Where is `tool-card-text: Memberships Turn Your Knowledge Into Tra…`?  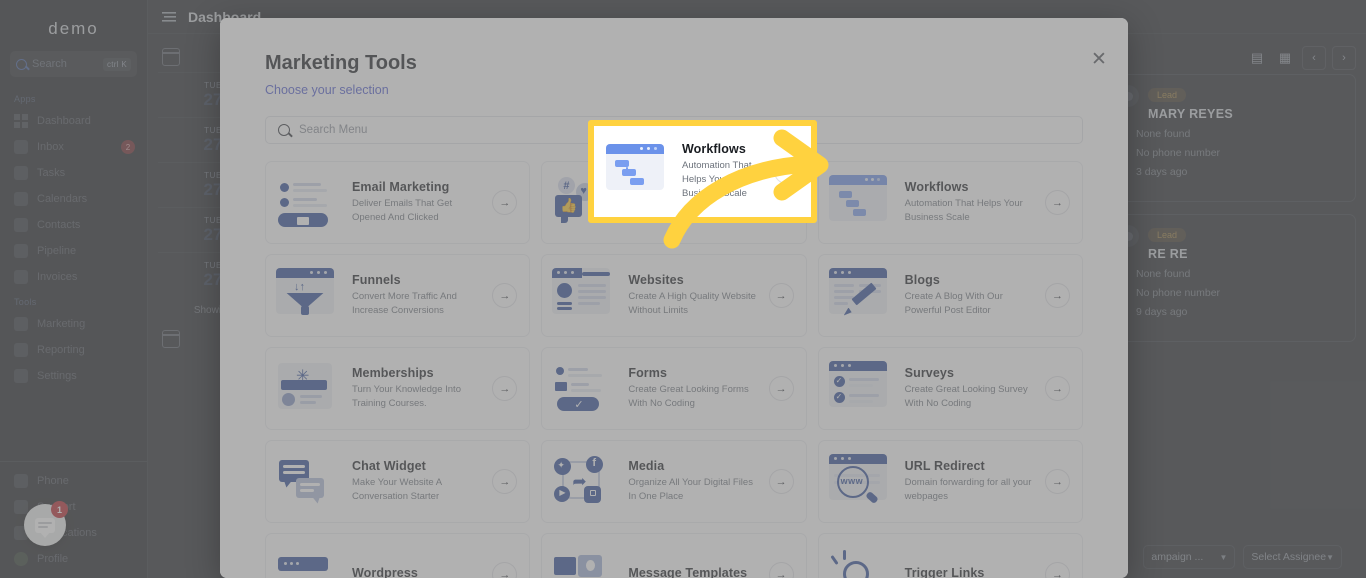
tool-card-text: Memberships Turn Your Knowledge Into Tra… is located at coordinates (418, 388).